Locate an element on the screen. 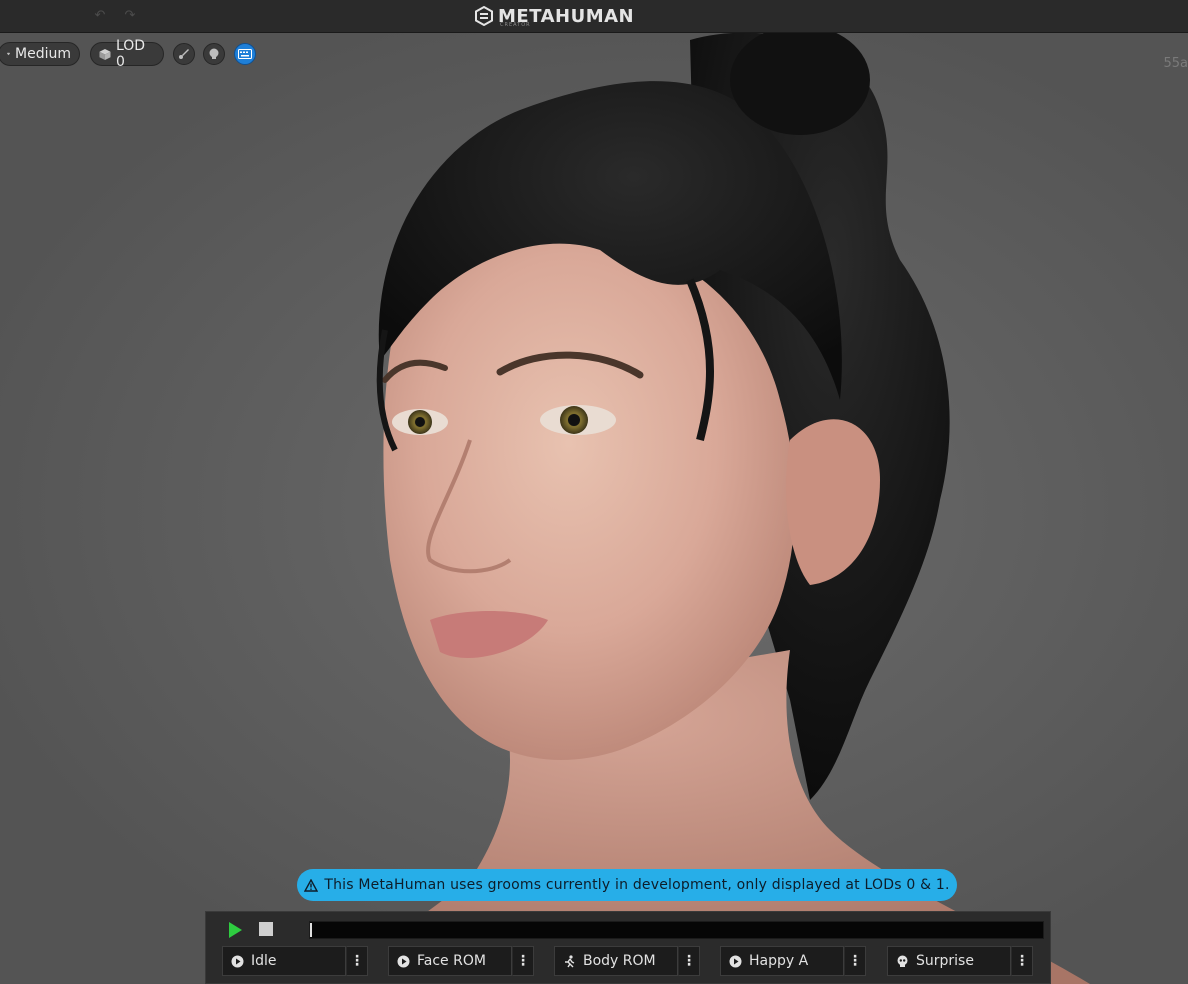  skull-icon is located at coordinates (902, 961).